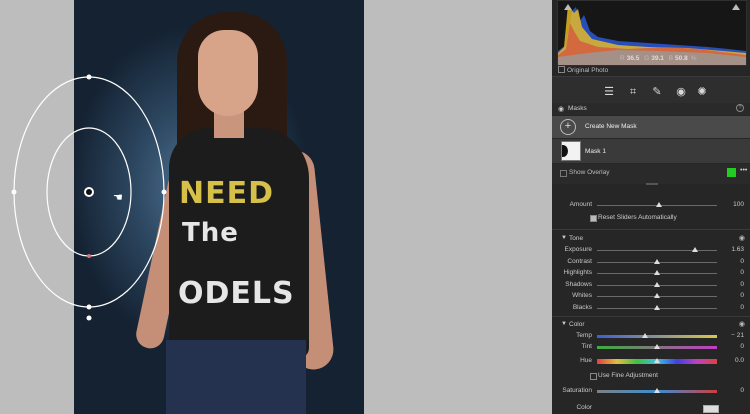 The image size is (750, 414). I want to click on healing-icon: ✎, so click(657, 92).